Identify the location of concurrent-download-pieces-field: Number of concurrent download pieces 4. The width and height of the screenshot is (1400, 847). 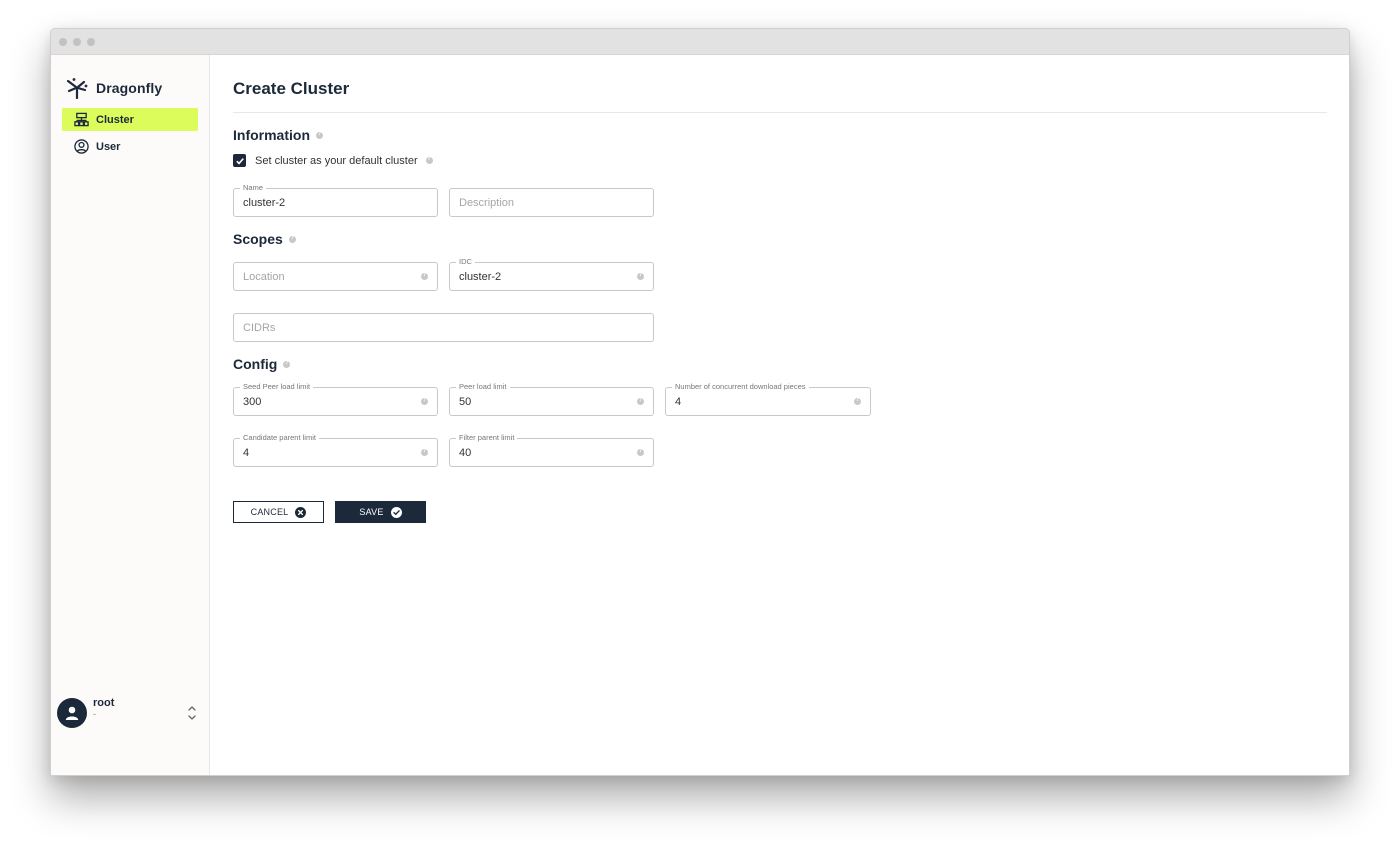
(768, 399).